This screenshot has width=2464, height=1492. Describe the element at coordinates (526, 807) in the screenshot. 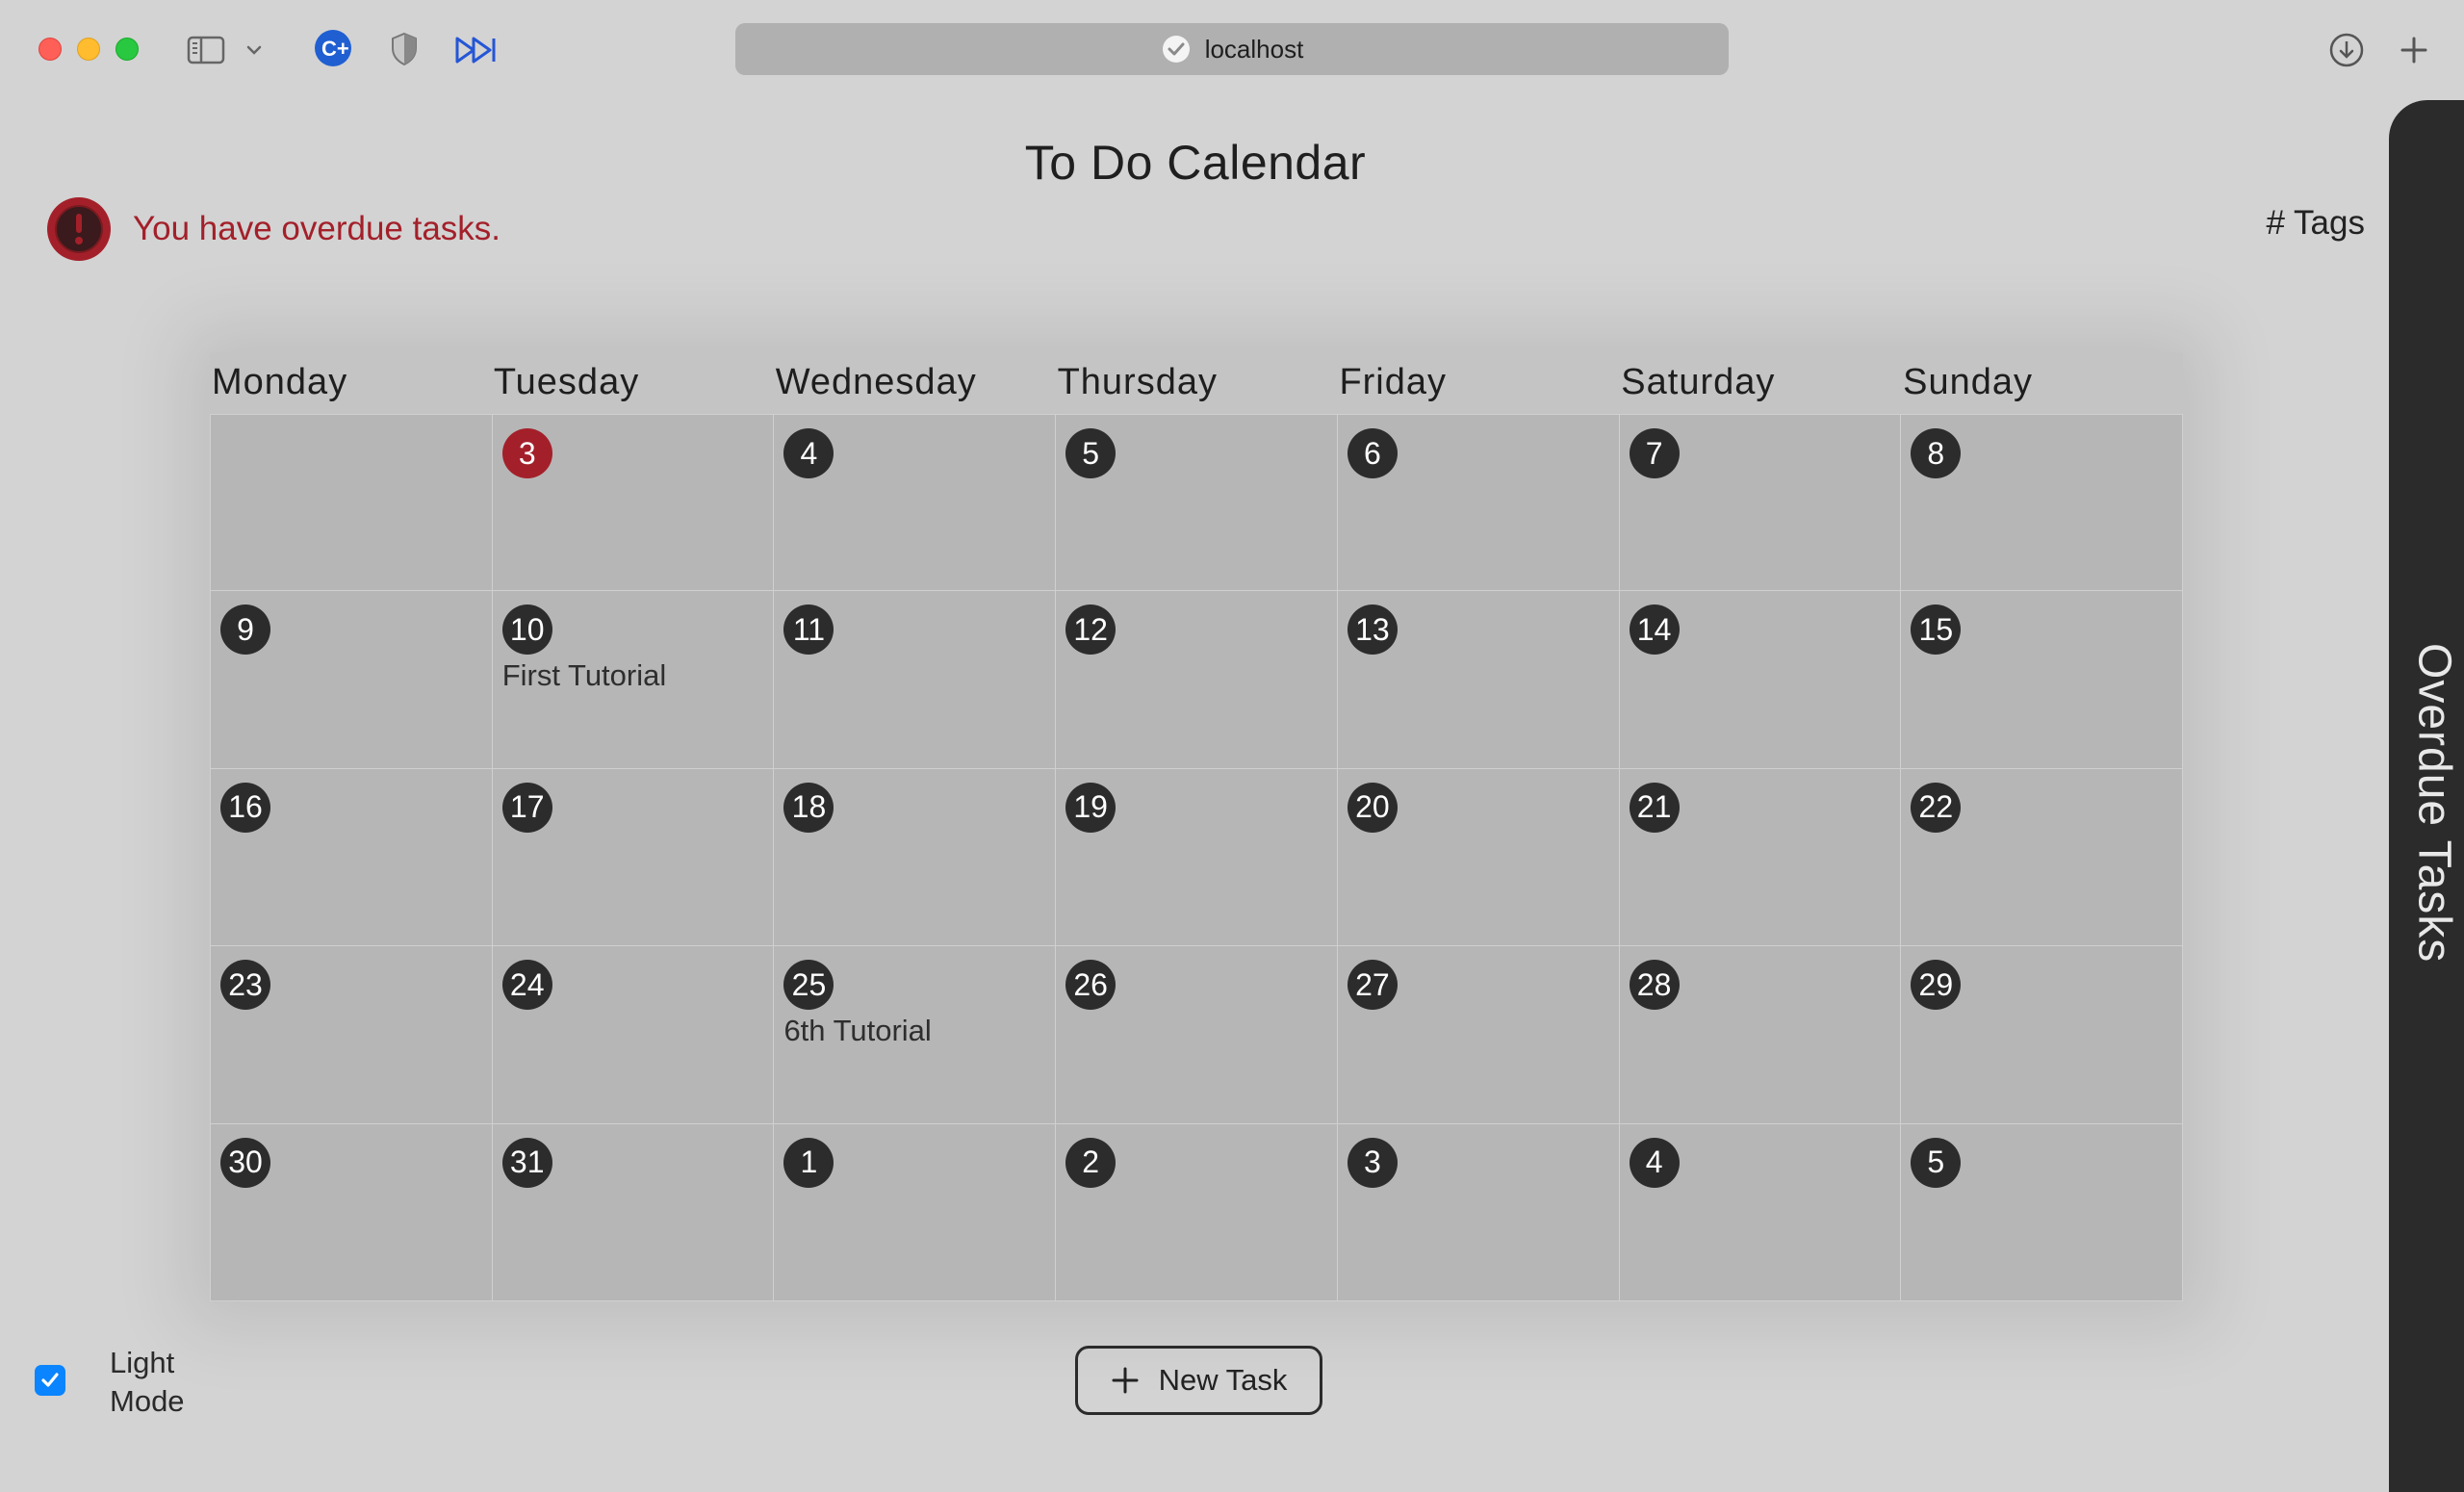

I see `day-number: 17` at that location.